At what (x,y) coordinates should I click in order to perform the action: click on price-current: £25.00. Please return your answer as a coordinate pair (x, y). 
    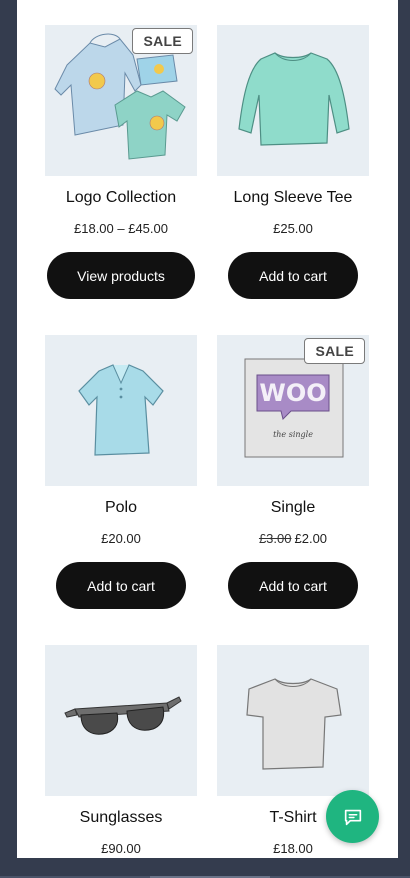
    Looking at the image, I should click on (293, 228).